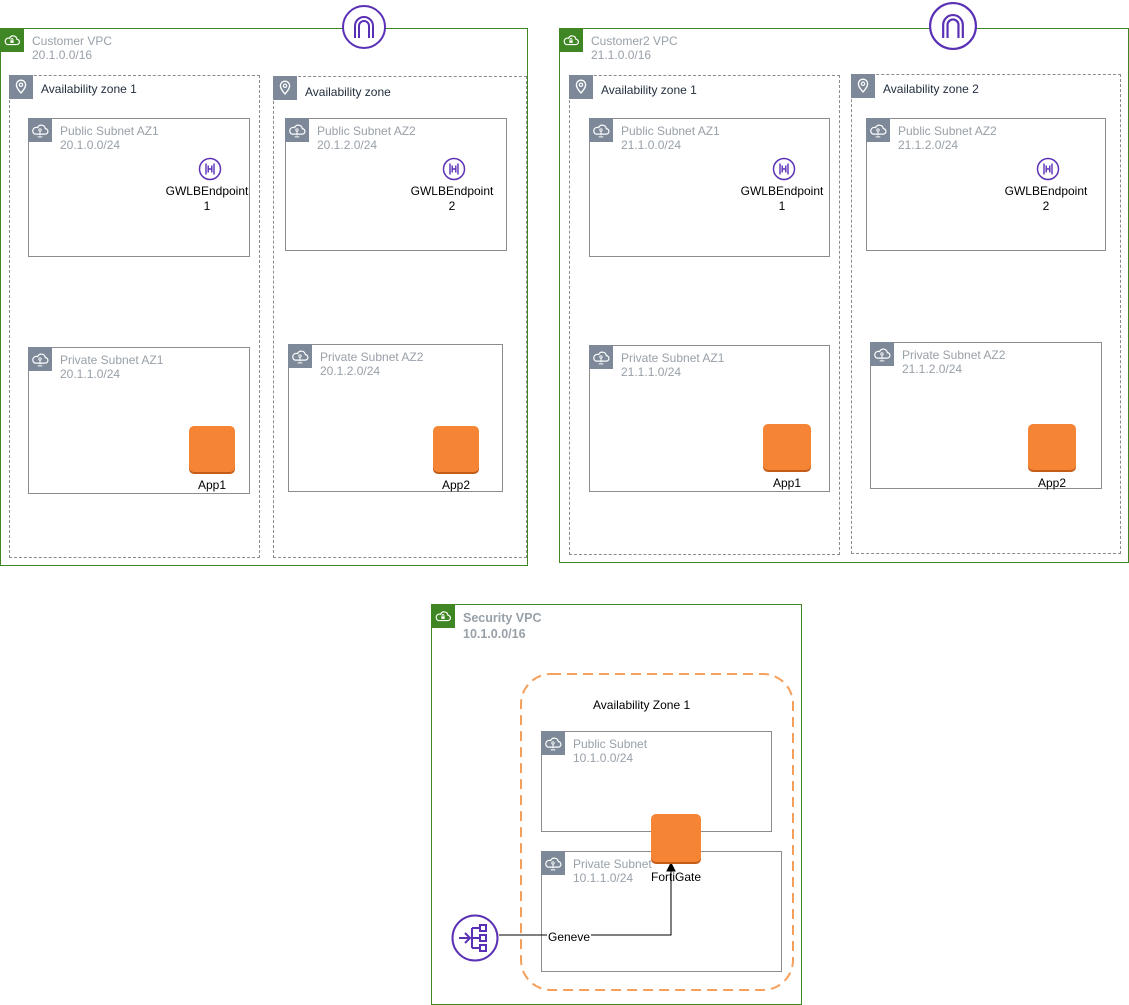 Image resolution: width=1129 pixels, height=1005 pixels. I want to click on vpc-label: Security VPC 10.1.0.0/16, so click(502, 626).